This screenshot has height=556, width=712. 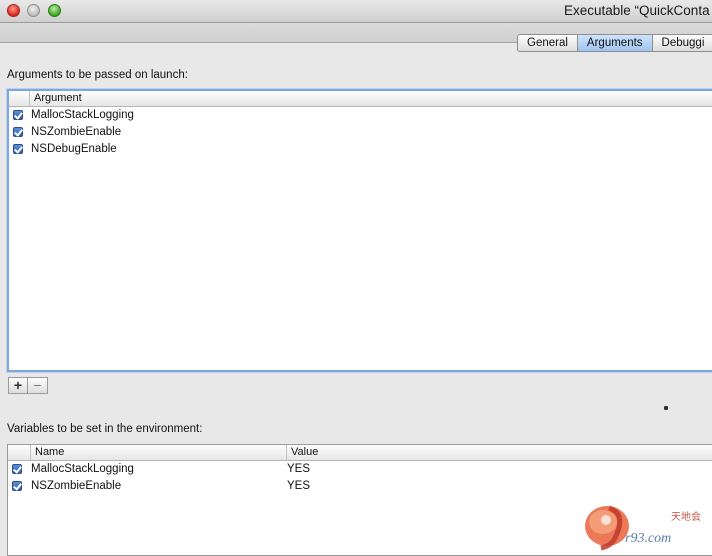 I want to click on close-window-button, so click(x=13, y=10).